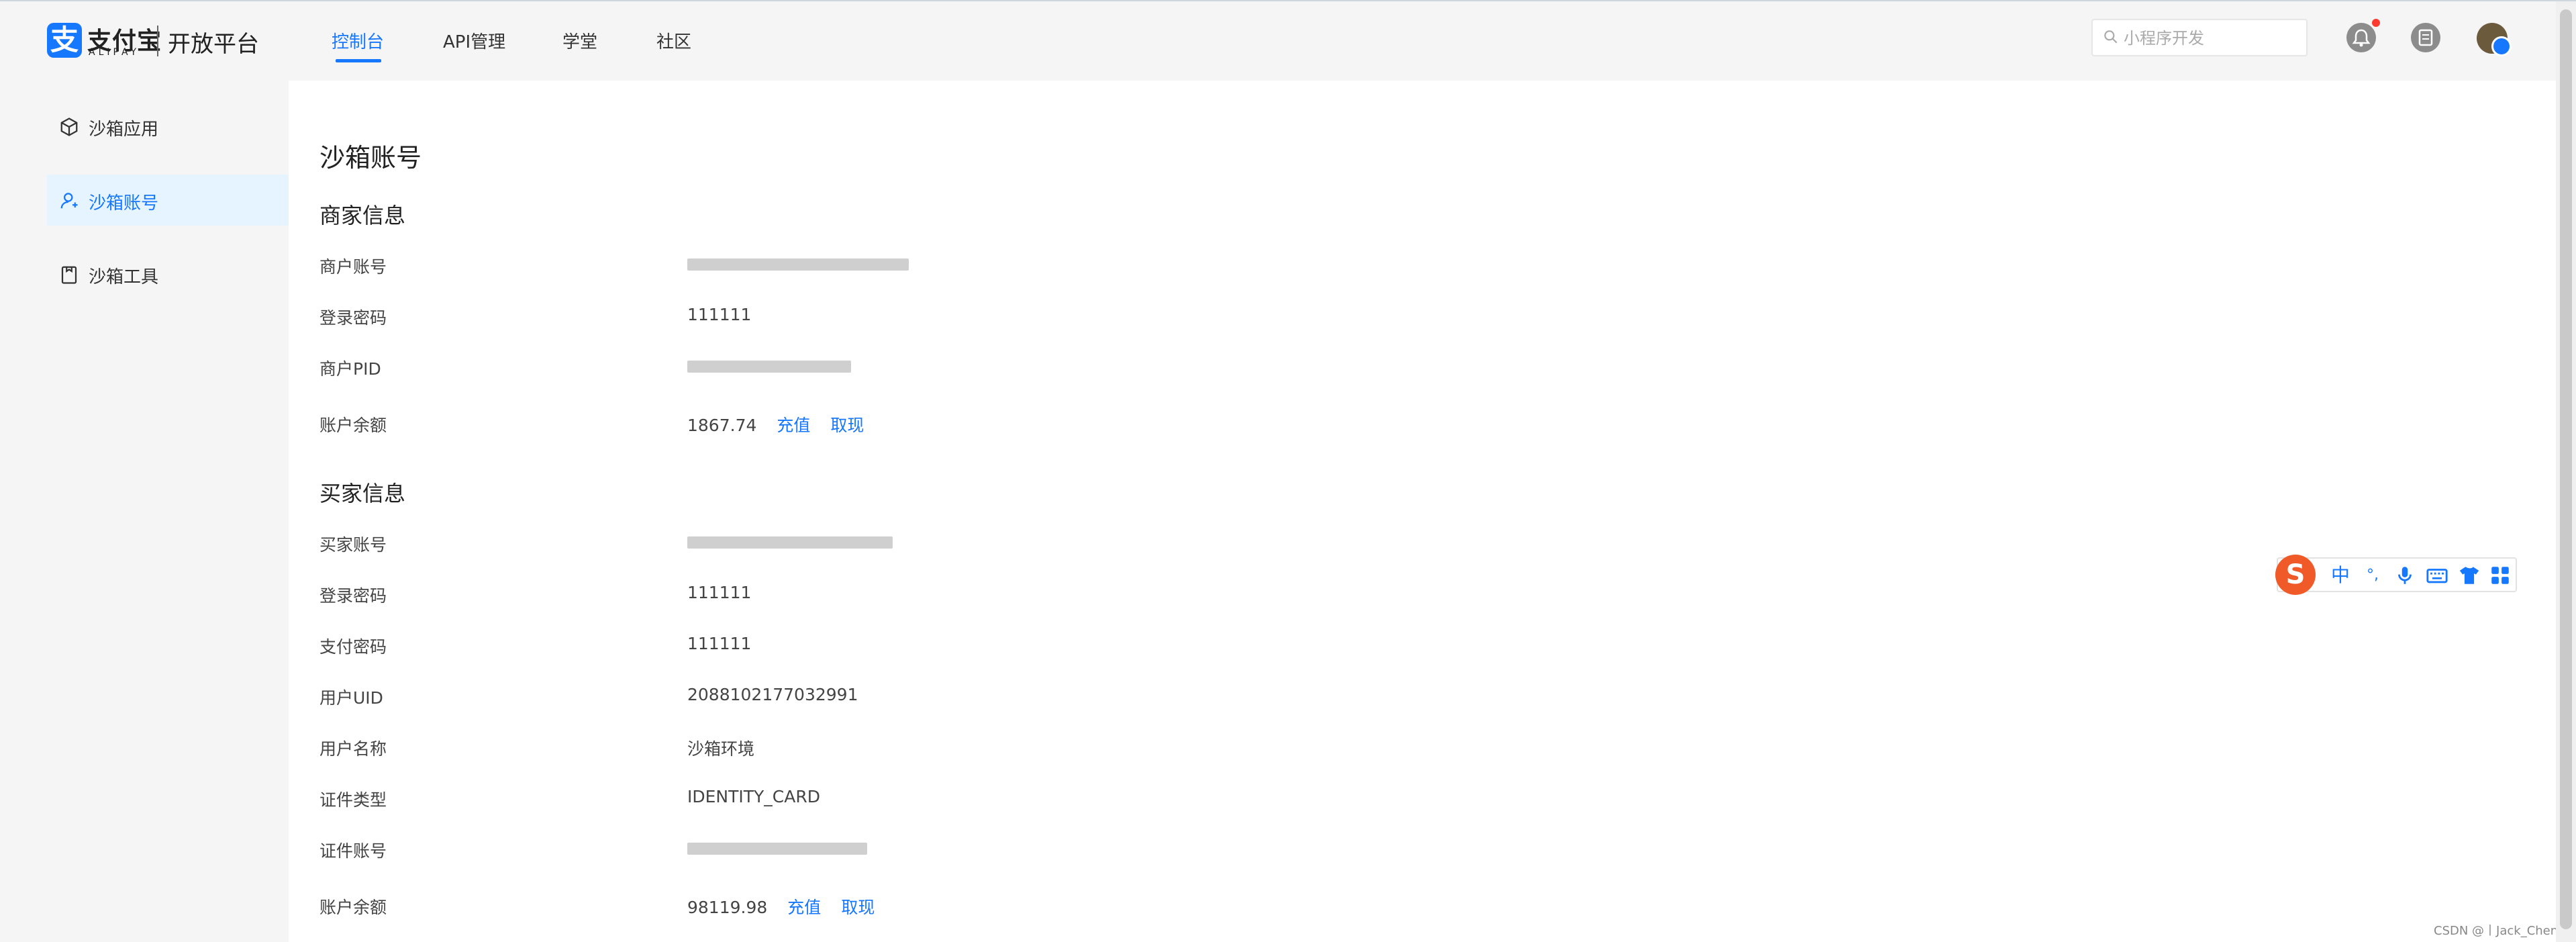 The width and height of the screenshot is (2576, 942). I want to click on buyer-name-value: 沙箱环境, so click(721, 749).